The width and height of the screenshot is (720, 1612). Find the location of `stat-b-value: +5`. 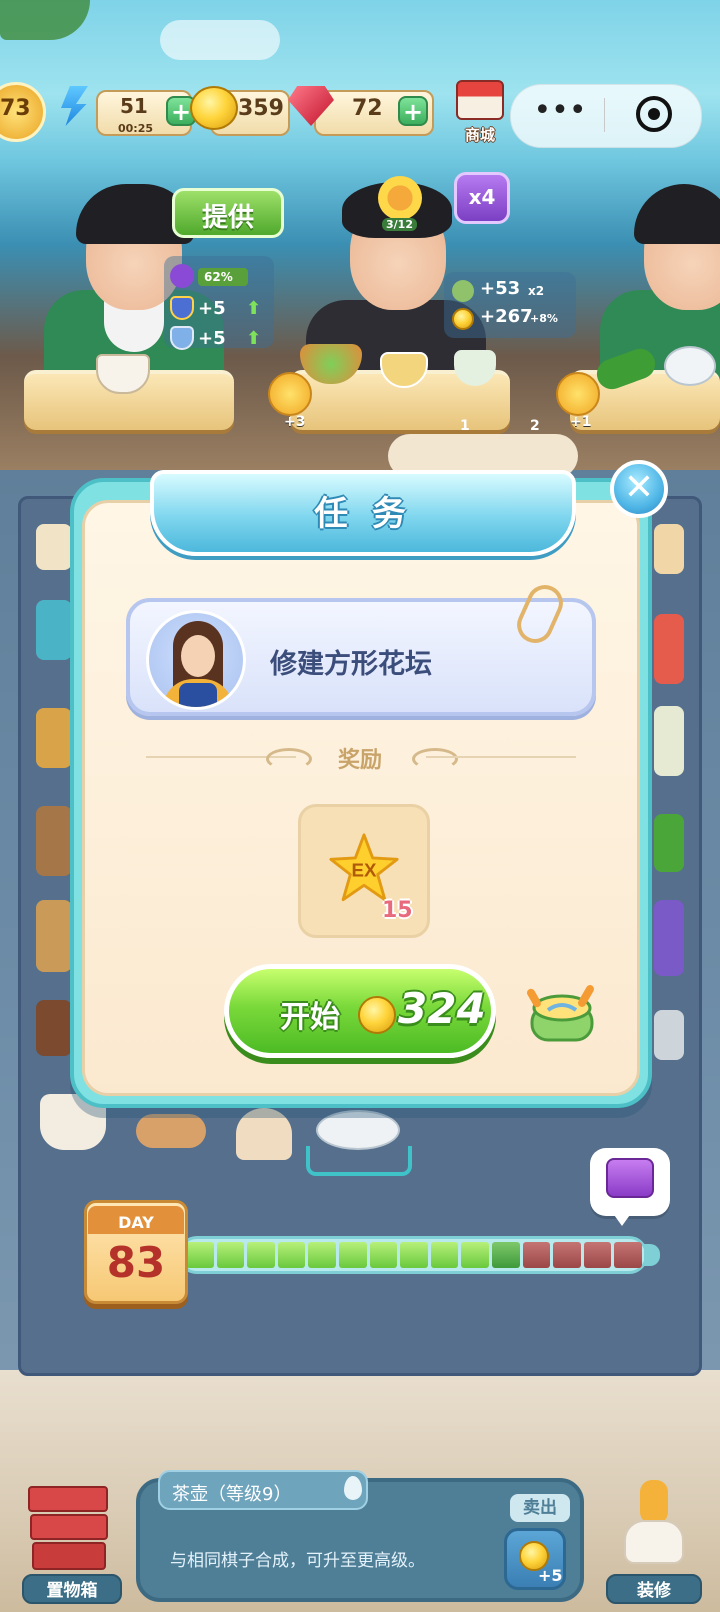

stat-b-value: +5 is located at coordinates (212, 338).